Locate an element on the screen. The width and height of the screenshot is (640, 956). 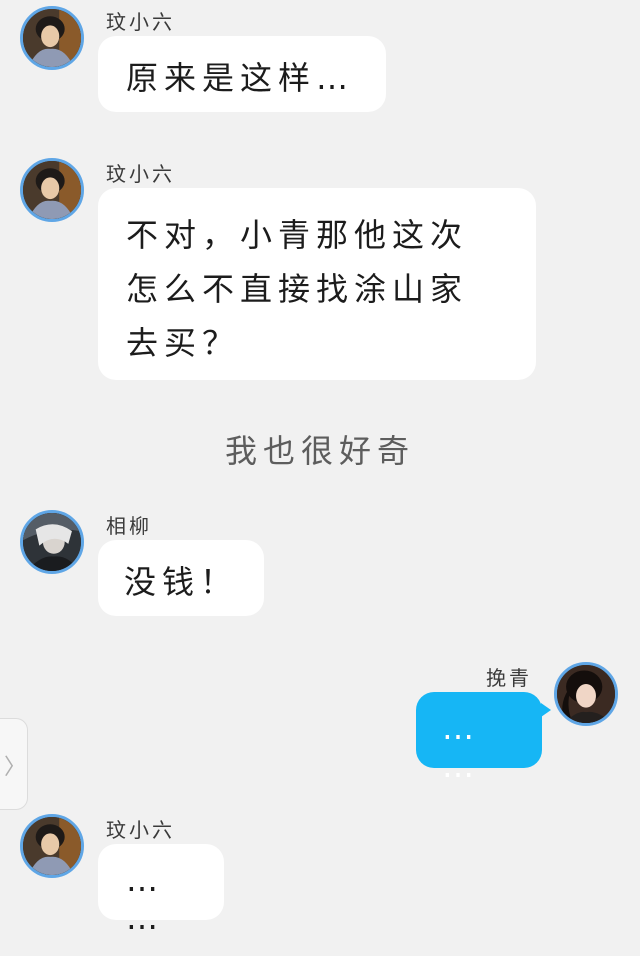
avatar-xiangliu is located at coordinates (52, 542).